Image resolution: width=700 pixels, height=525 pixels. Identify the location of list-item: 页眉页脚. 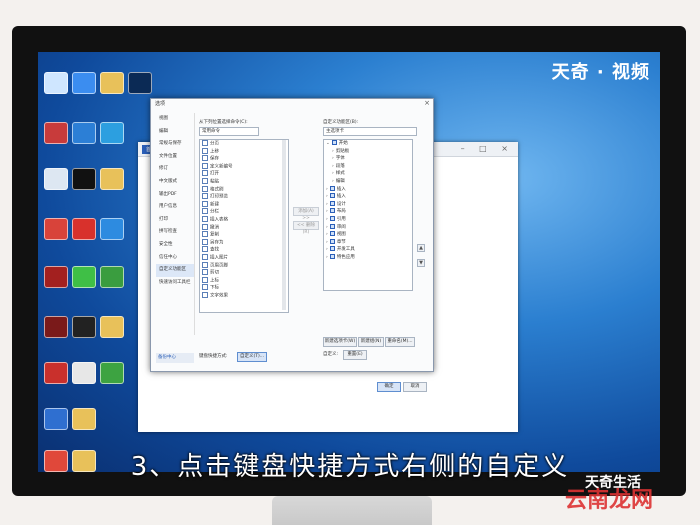
(244, 265).